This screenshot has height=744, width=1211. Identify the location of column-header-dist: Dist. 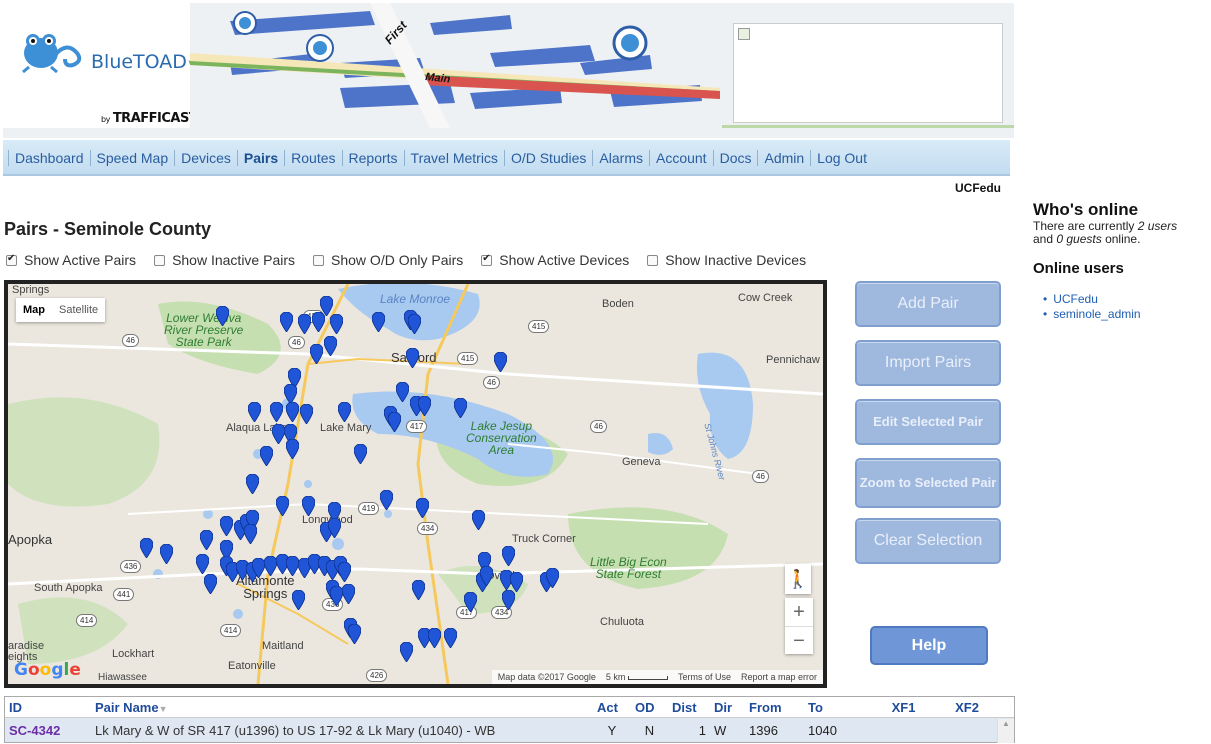
(689, 707).